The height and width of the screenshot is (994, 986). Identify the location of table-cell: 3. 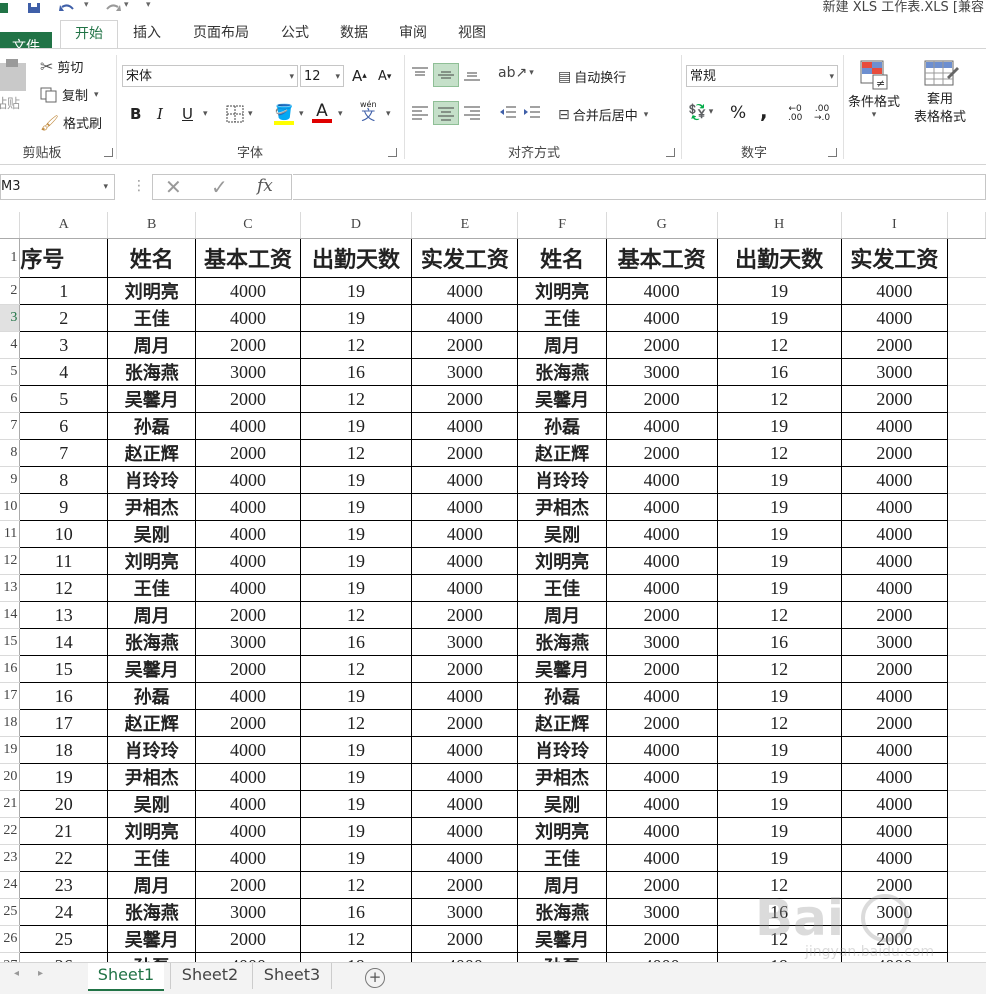
(64, 345).